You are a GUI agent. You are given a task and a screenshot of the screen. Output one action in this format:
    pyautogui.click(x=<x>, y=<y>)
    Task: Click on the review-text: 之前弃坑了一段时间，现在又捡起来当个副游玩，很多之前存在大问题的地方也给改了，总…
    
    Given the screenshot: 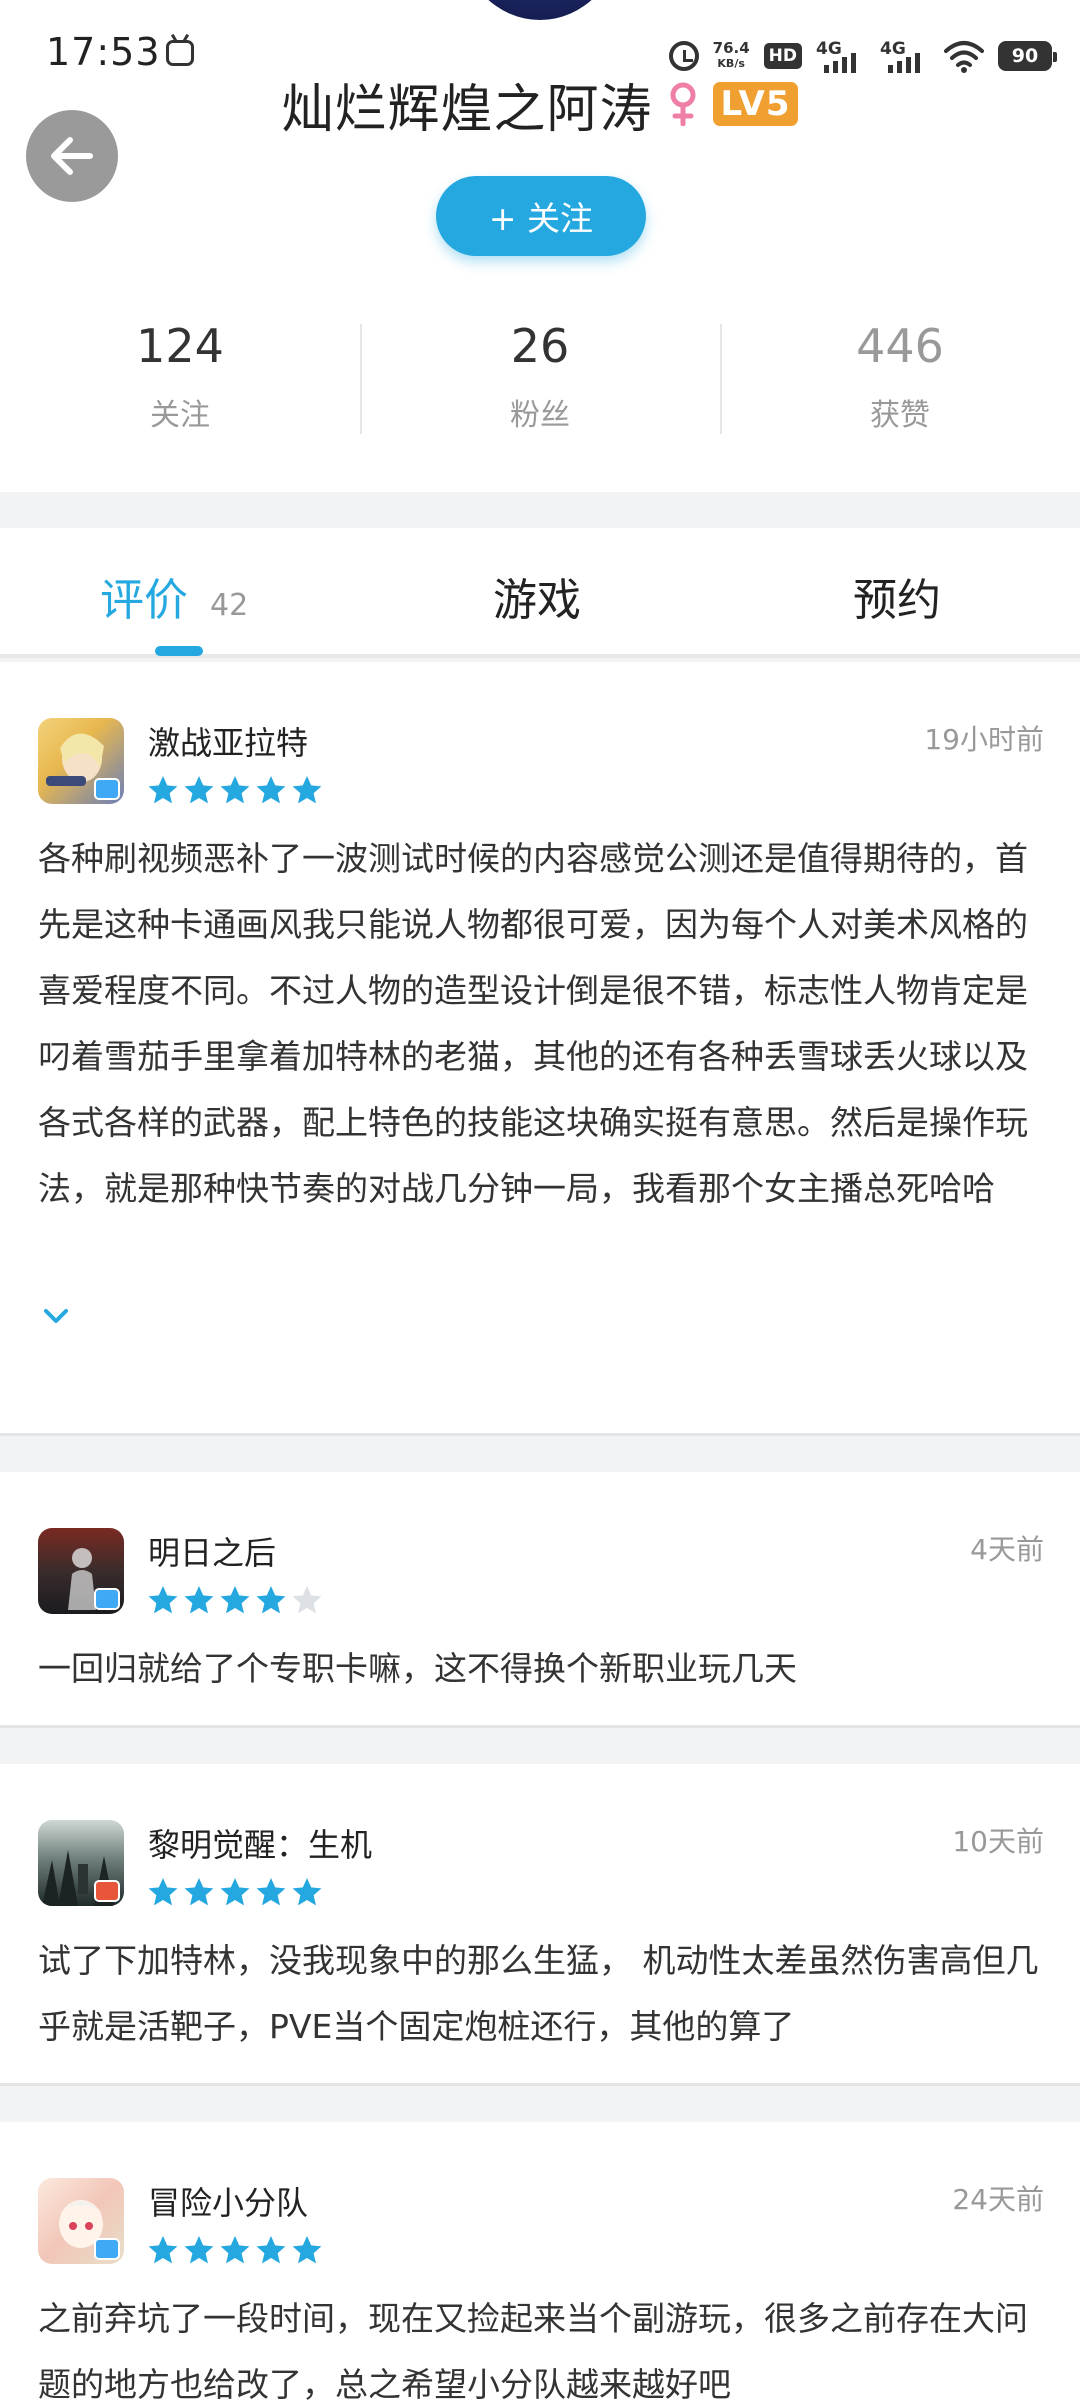 What is the action you would take?
    pyautogui.click(x=533, y=2349)
    